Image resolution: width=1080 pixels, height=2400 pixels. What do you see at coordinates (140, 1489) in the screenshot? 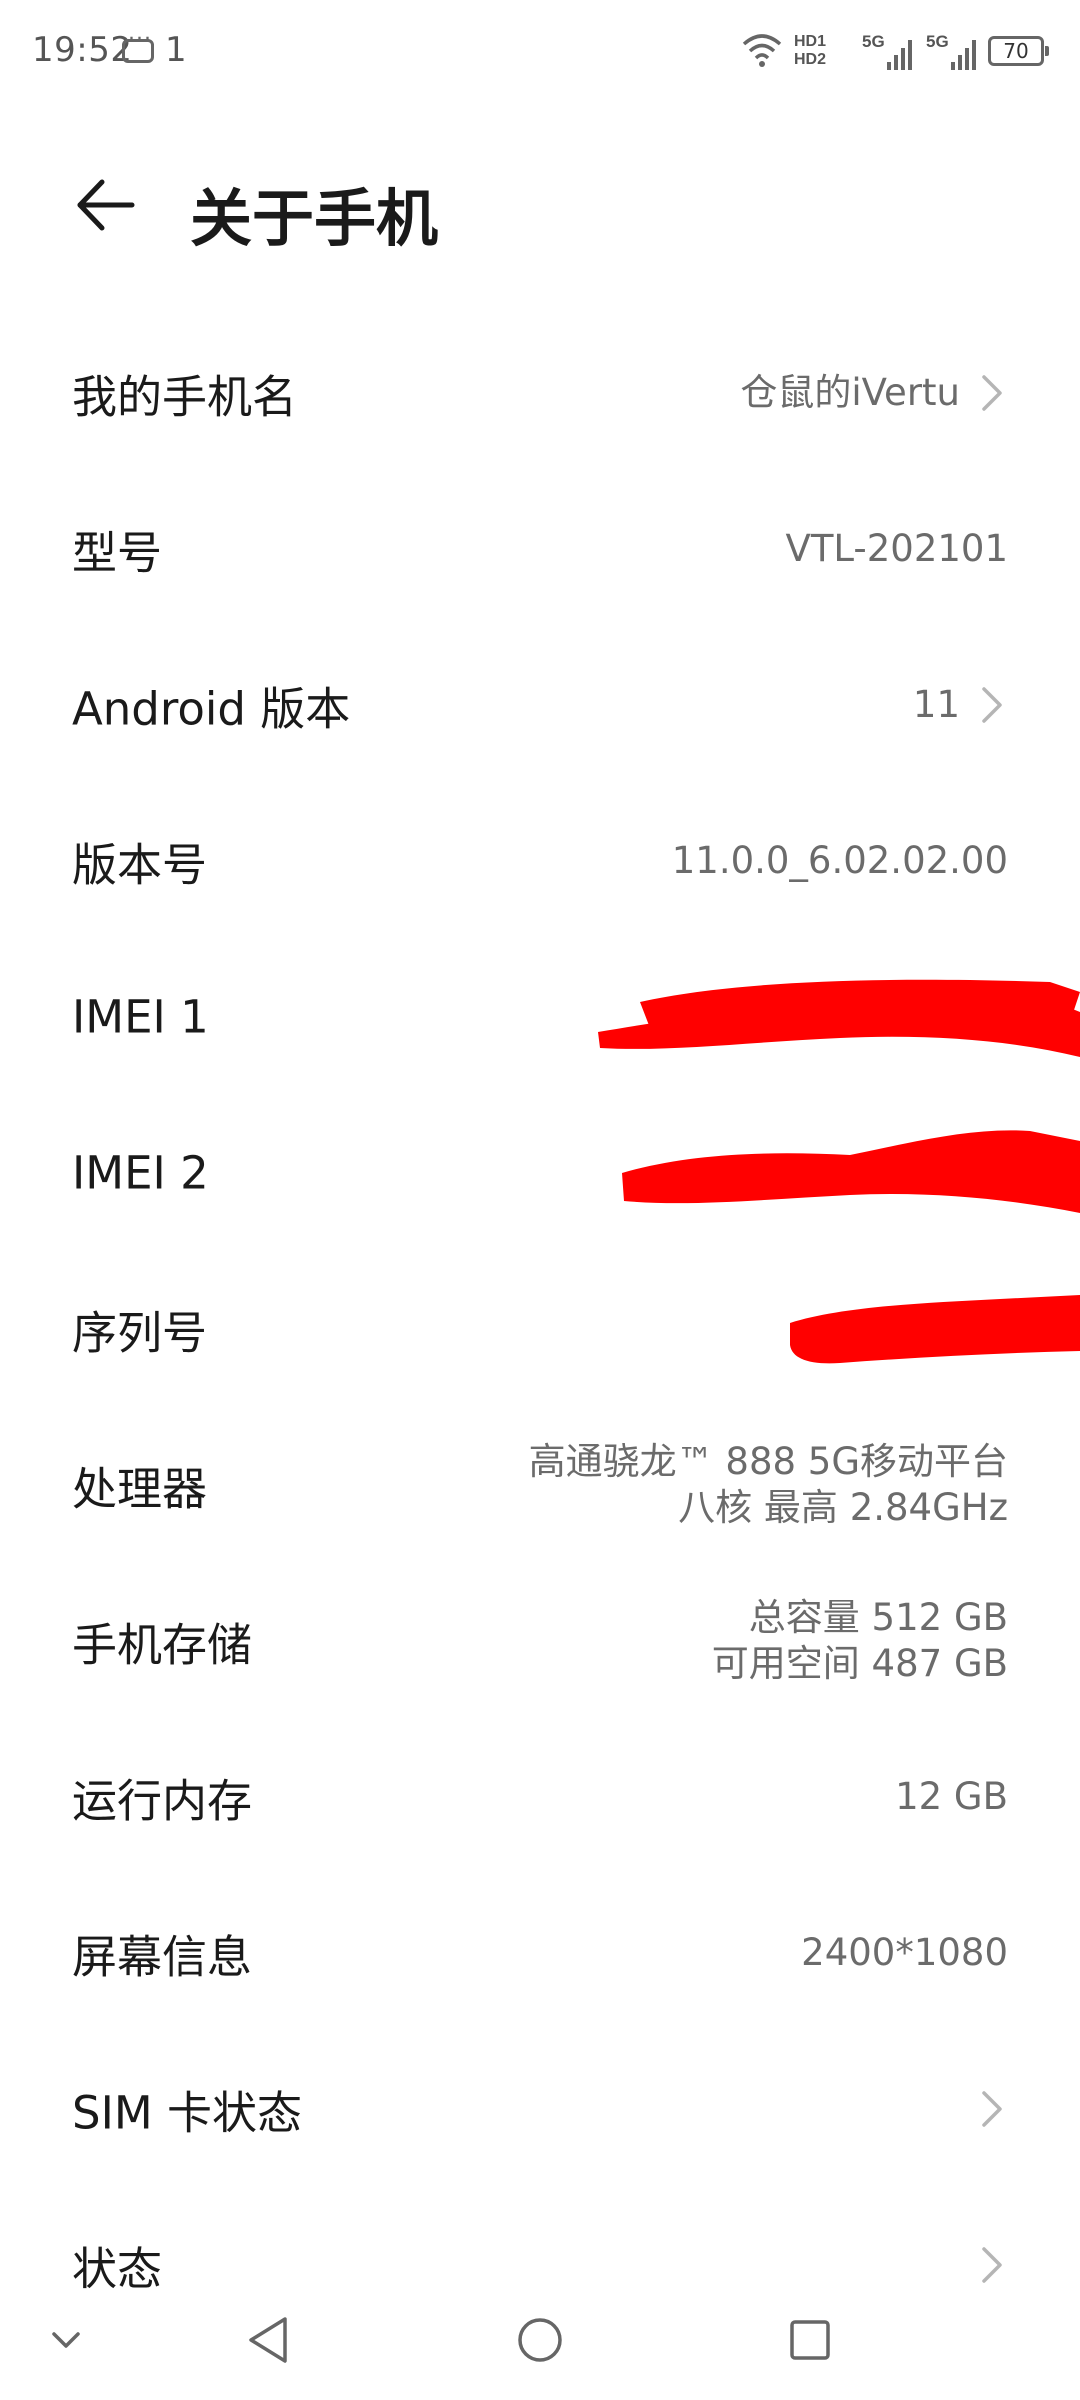
I see `row-label: 处理器` at bounding box center [140, 1489].